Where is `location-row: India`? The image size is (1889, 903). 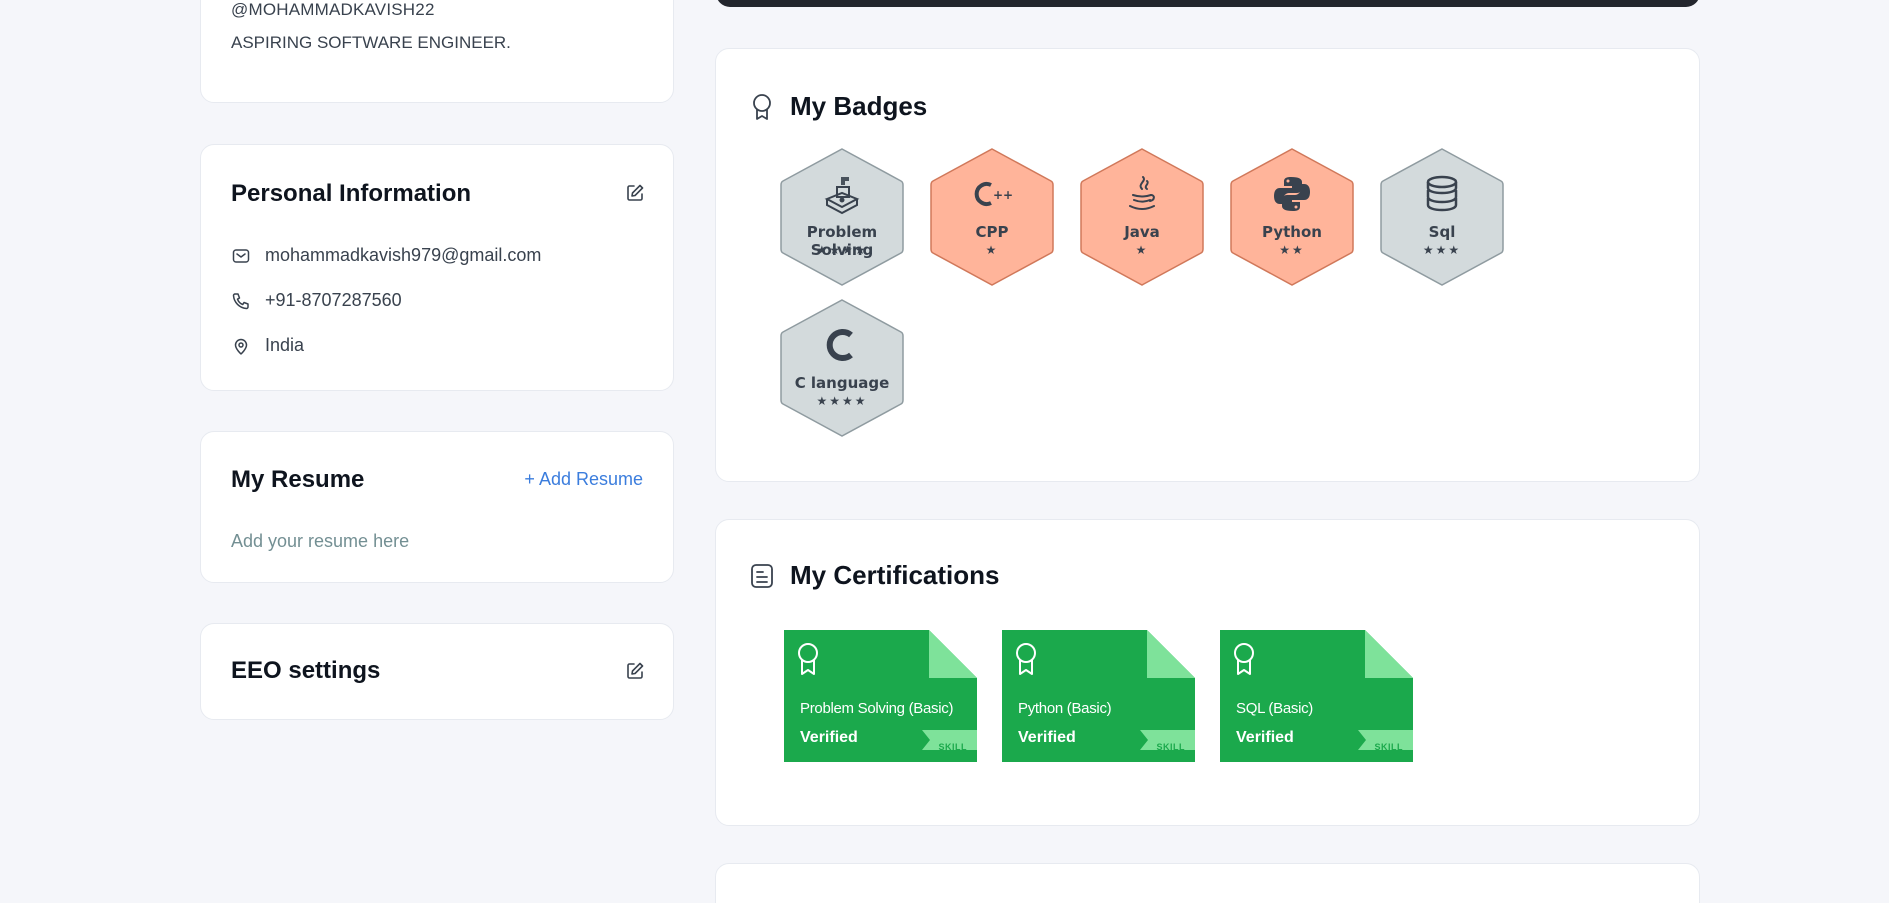 location-row: India is located at coordinates (267, 345).